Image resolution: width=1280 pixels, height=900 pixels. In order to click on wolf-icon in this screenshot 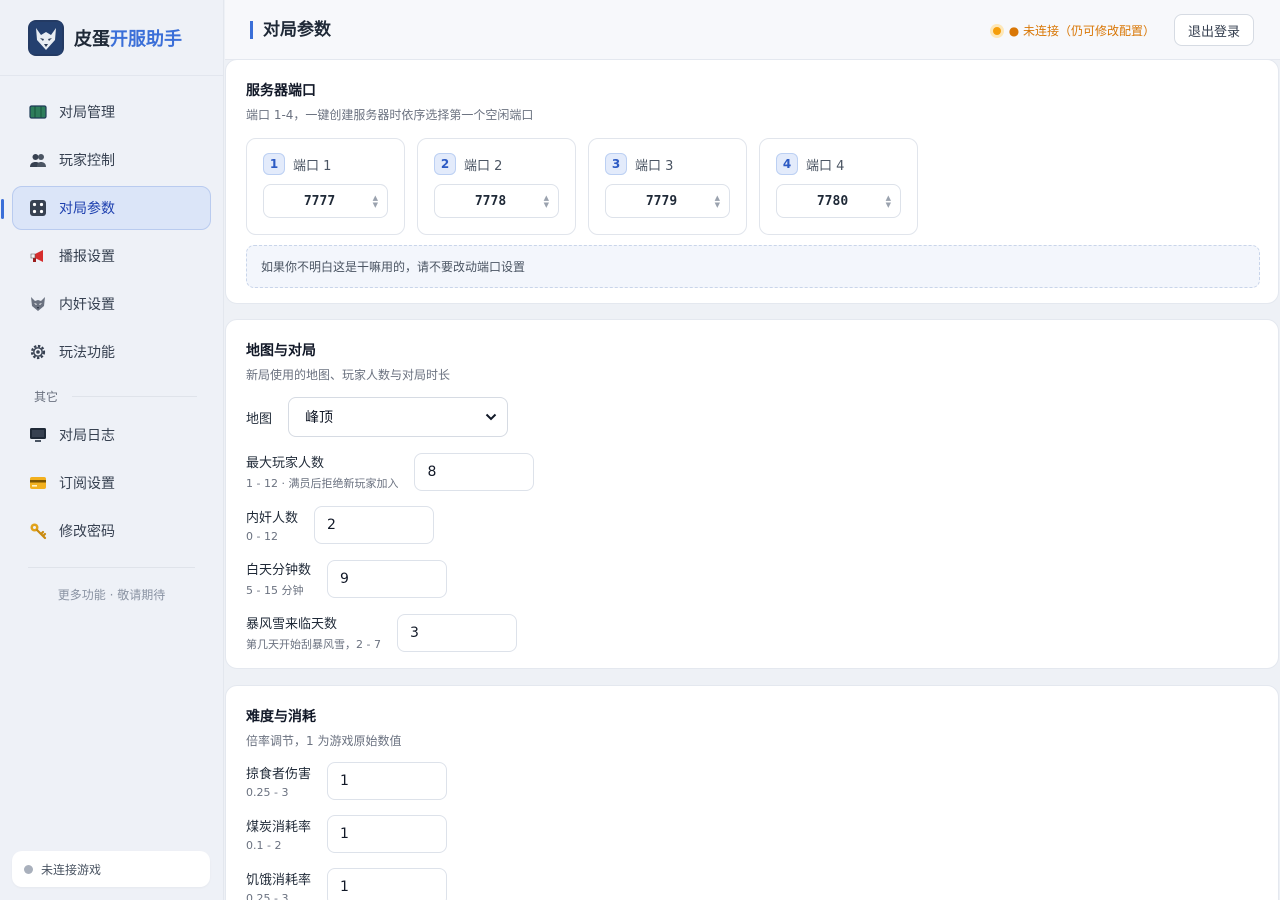, I will do `click(38, 304)`.